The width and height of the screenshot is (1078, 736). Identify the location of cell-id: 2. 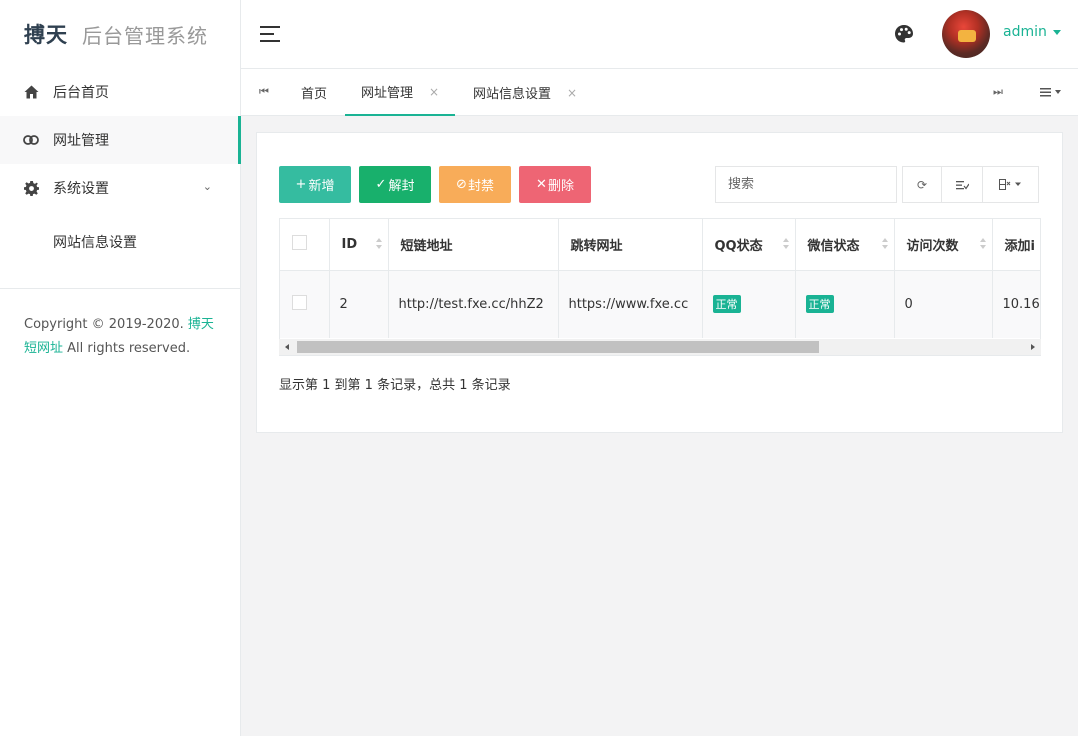
(359, 304).